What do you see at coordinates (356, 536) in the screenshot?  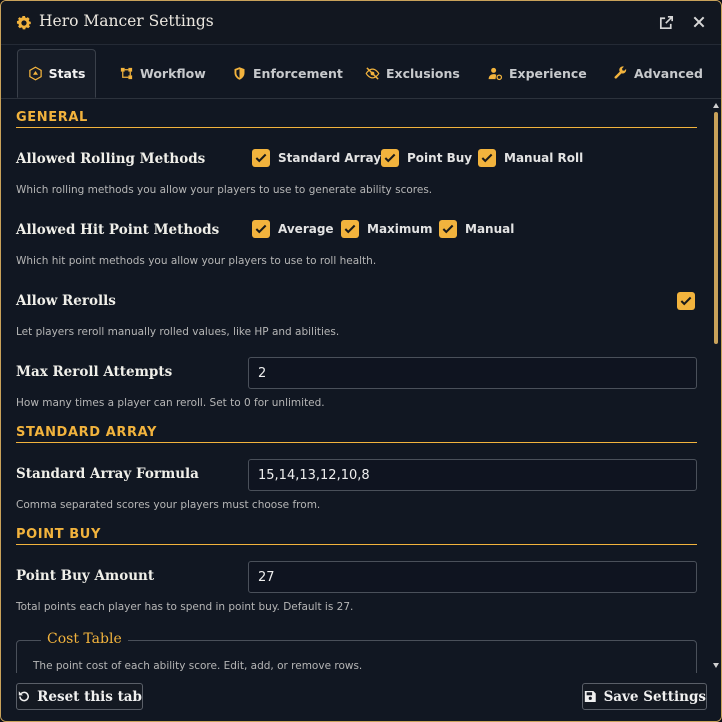 I see `section-point-buy-heading: POINT BUY` at bounding box center [356, 536].